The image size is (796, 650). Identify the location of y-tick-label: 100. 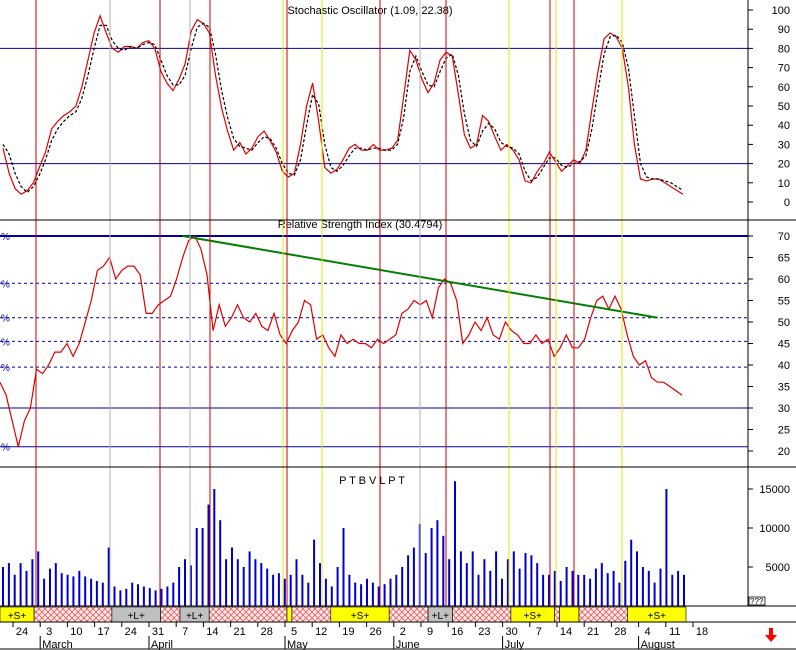
(781, 11).